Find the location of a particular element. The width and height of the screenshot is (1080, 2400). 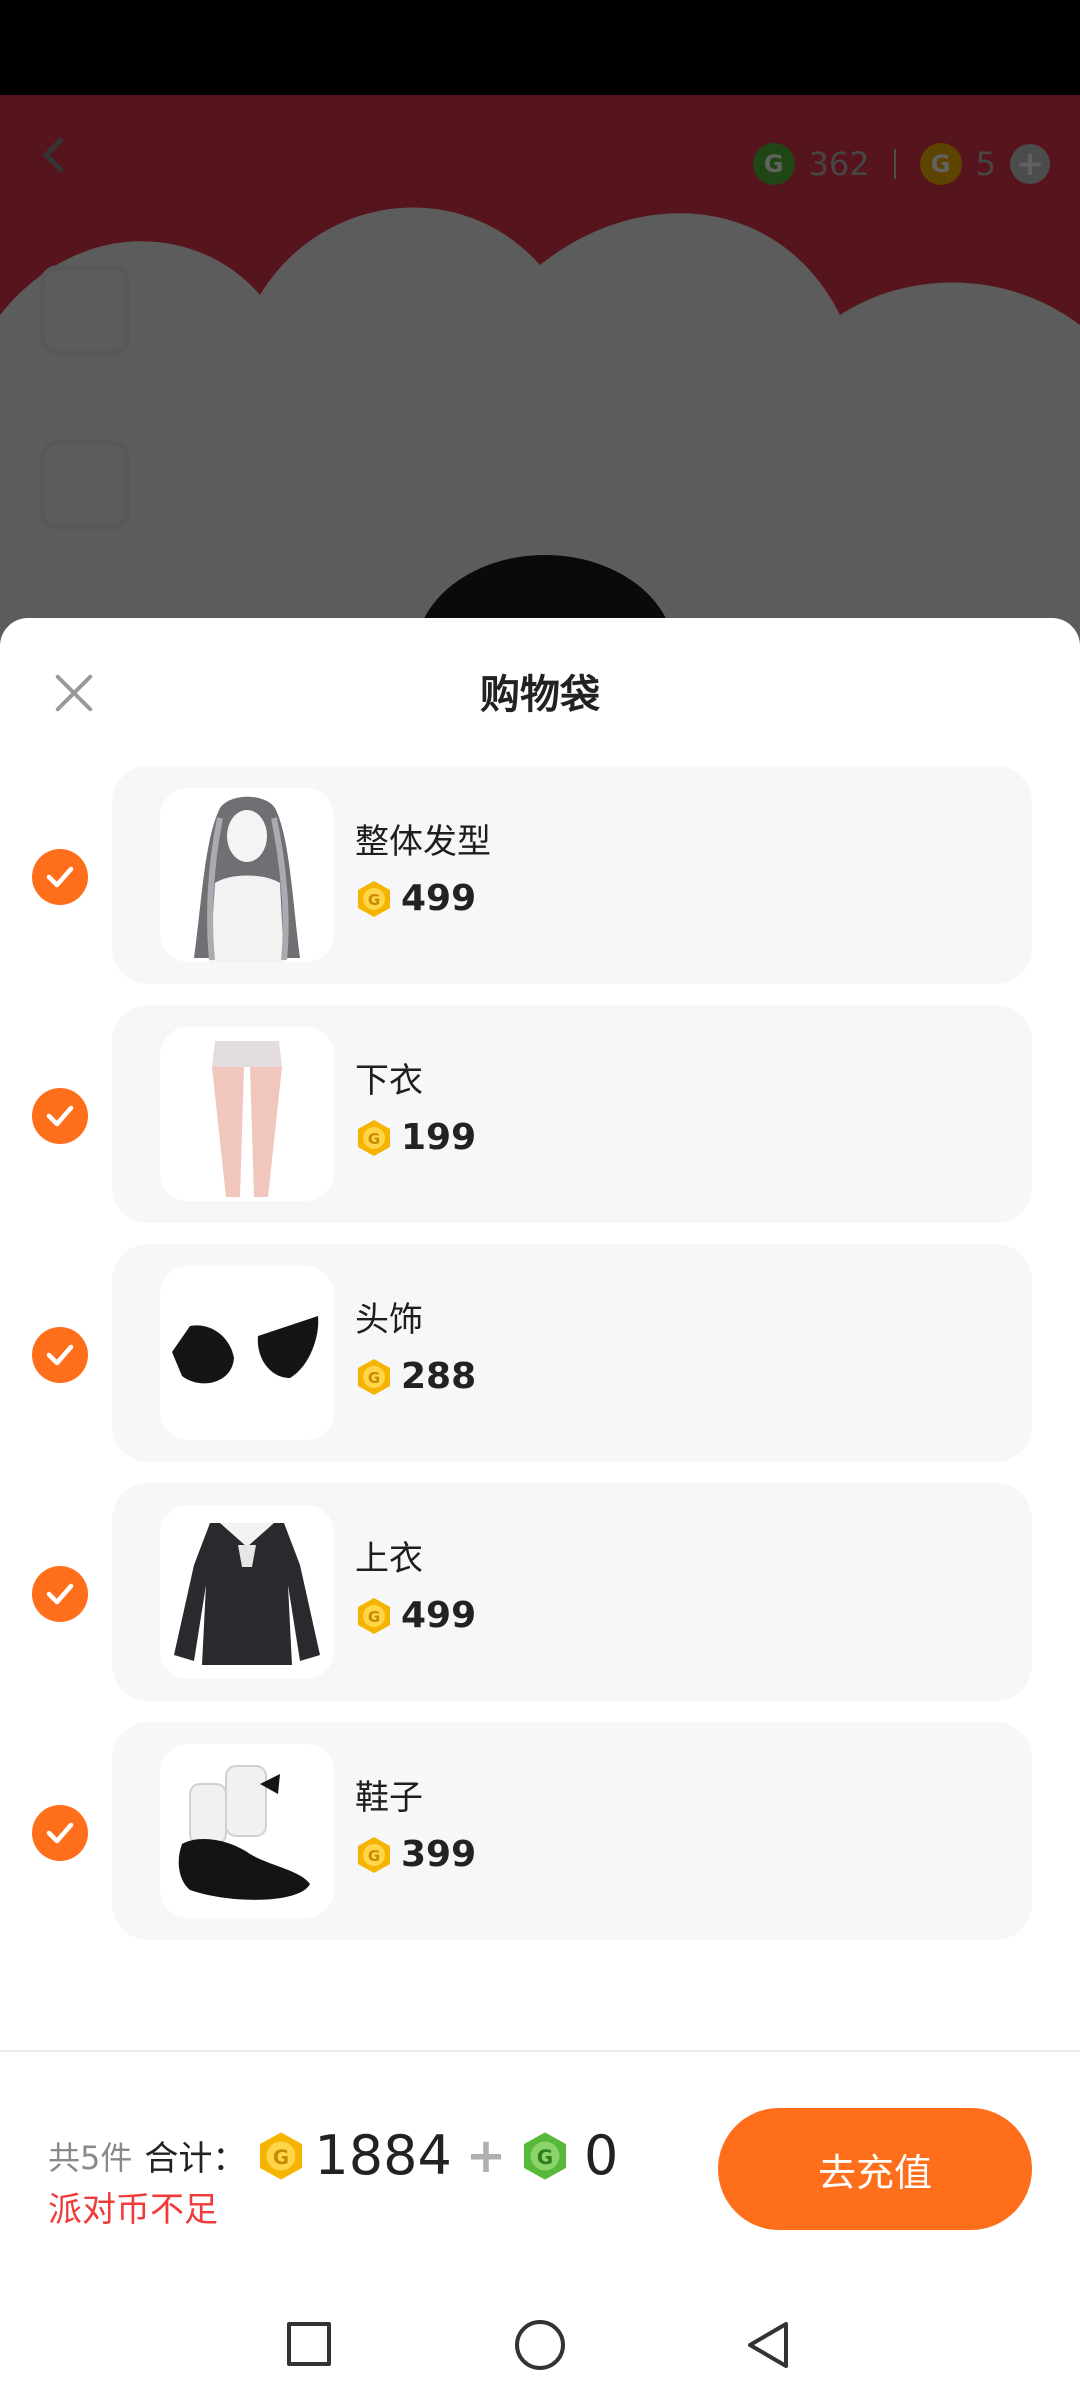

checkout-footer: 共5件 合计： G 1884 + G 0 派对币不足 去充值 is located at coordinates (540, 2177).